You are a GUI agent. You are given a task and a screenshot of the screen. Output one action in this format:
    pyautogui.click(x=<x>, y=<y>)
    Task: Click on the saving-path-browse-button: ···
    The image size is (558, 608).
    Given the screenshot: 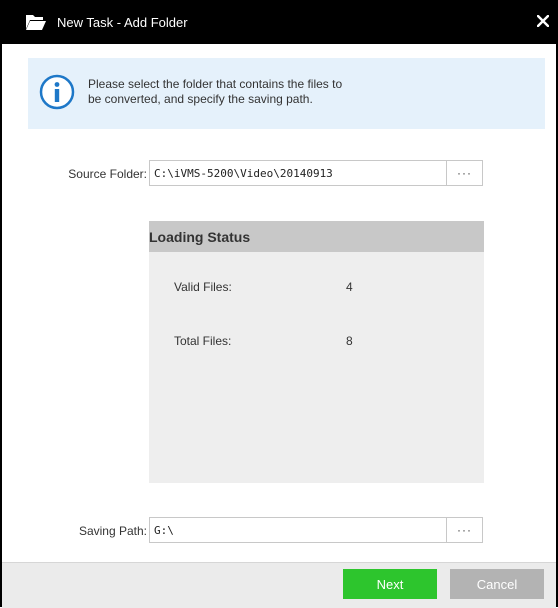 What is the action you would take?
    pyautogui.click(x=464, y=530)
    